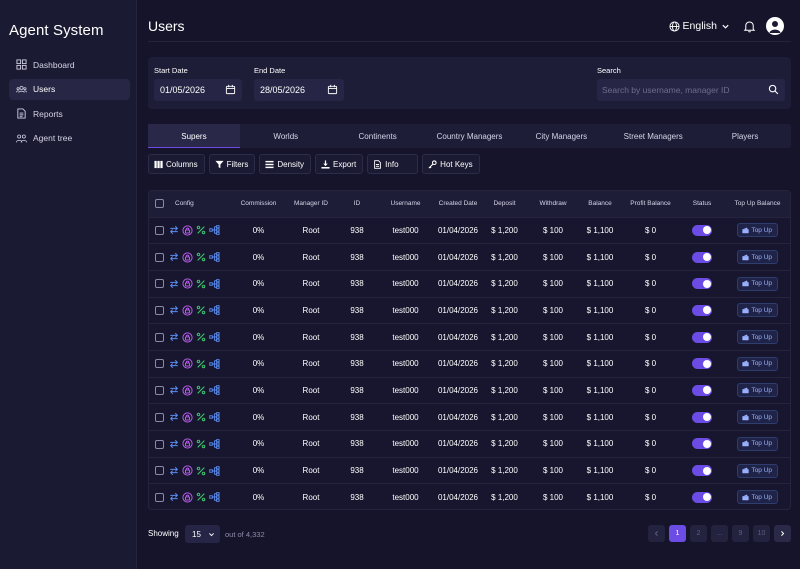  I want to click on column-header-status: Status, so click(702, 204).